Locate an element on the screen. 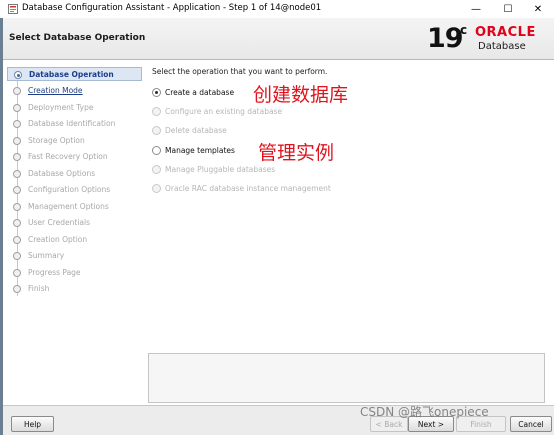  nav-step-creation-mode: Creation Mode is located at coordinates (74, 91).